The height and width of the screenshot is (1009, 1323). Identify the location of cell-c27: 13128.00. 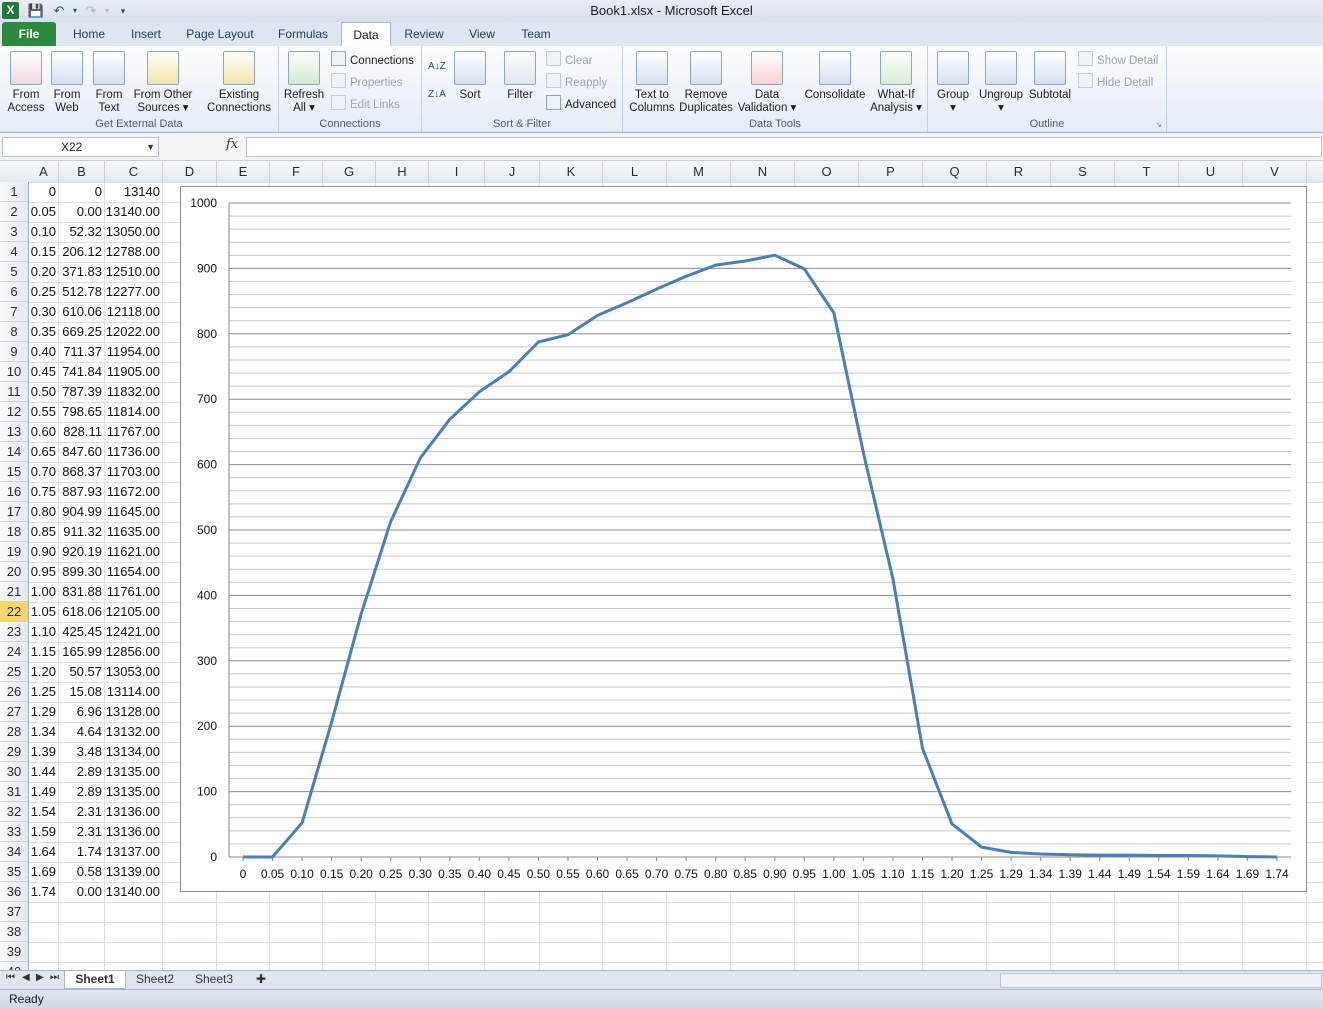
(134, 712).